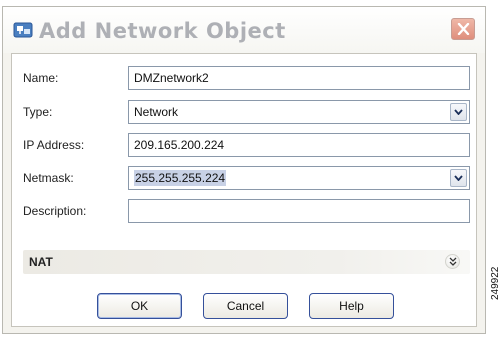 This screenshot has width=503, height=339. I want to click on double-chevron-down-icon, so click(453, 261).